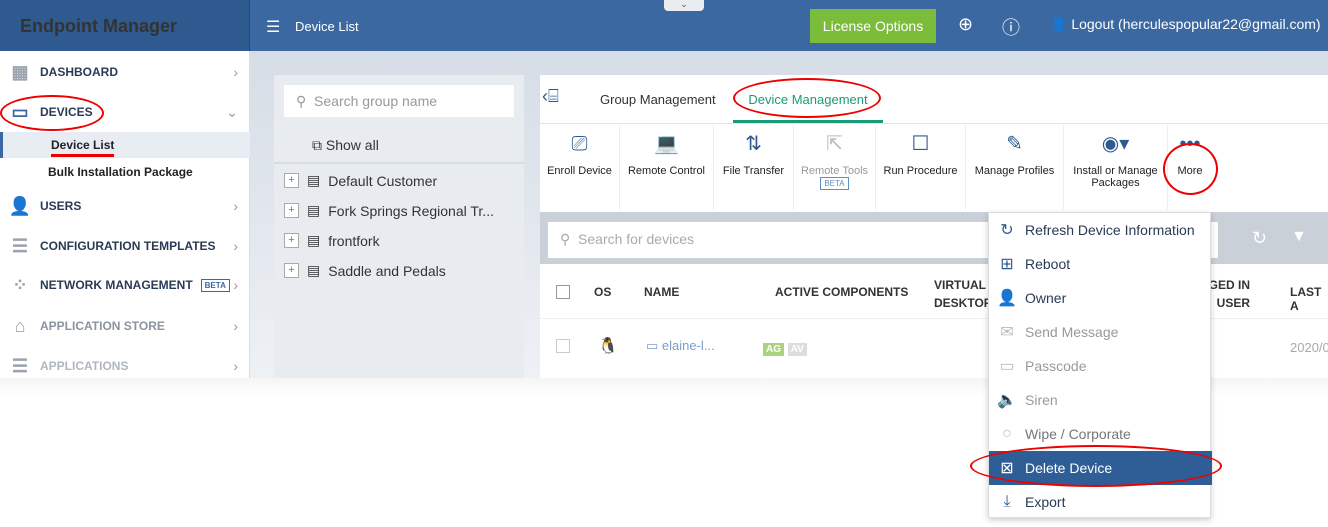  What do you see at coordinates (920, 171) in the screenshot?
I see `toolbar-label: Run Procedure` at bounding box center [920, 171].